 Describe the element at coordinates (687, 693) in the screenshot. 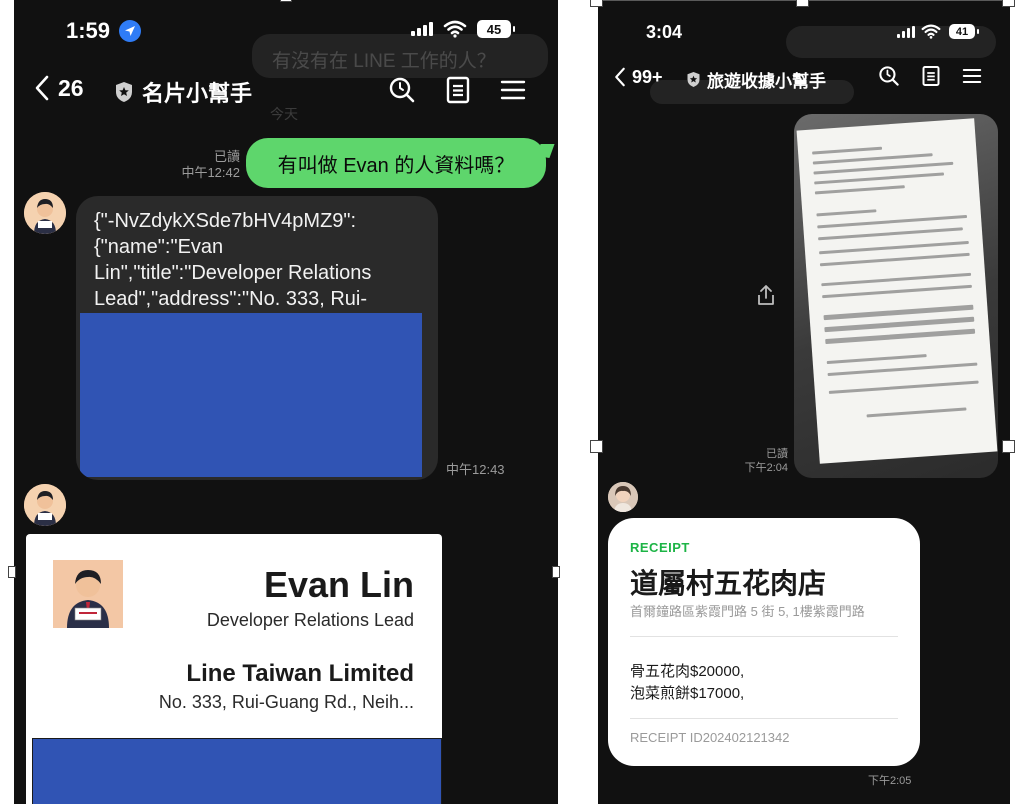

I see `receipt-item: 泡菜煎餅$17000,` at that location.